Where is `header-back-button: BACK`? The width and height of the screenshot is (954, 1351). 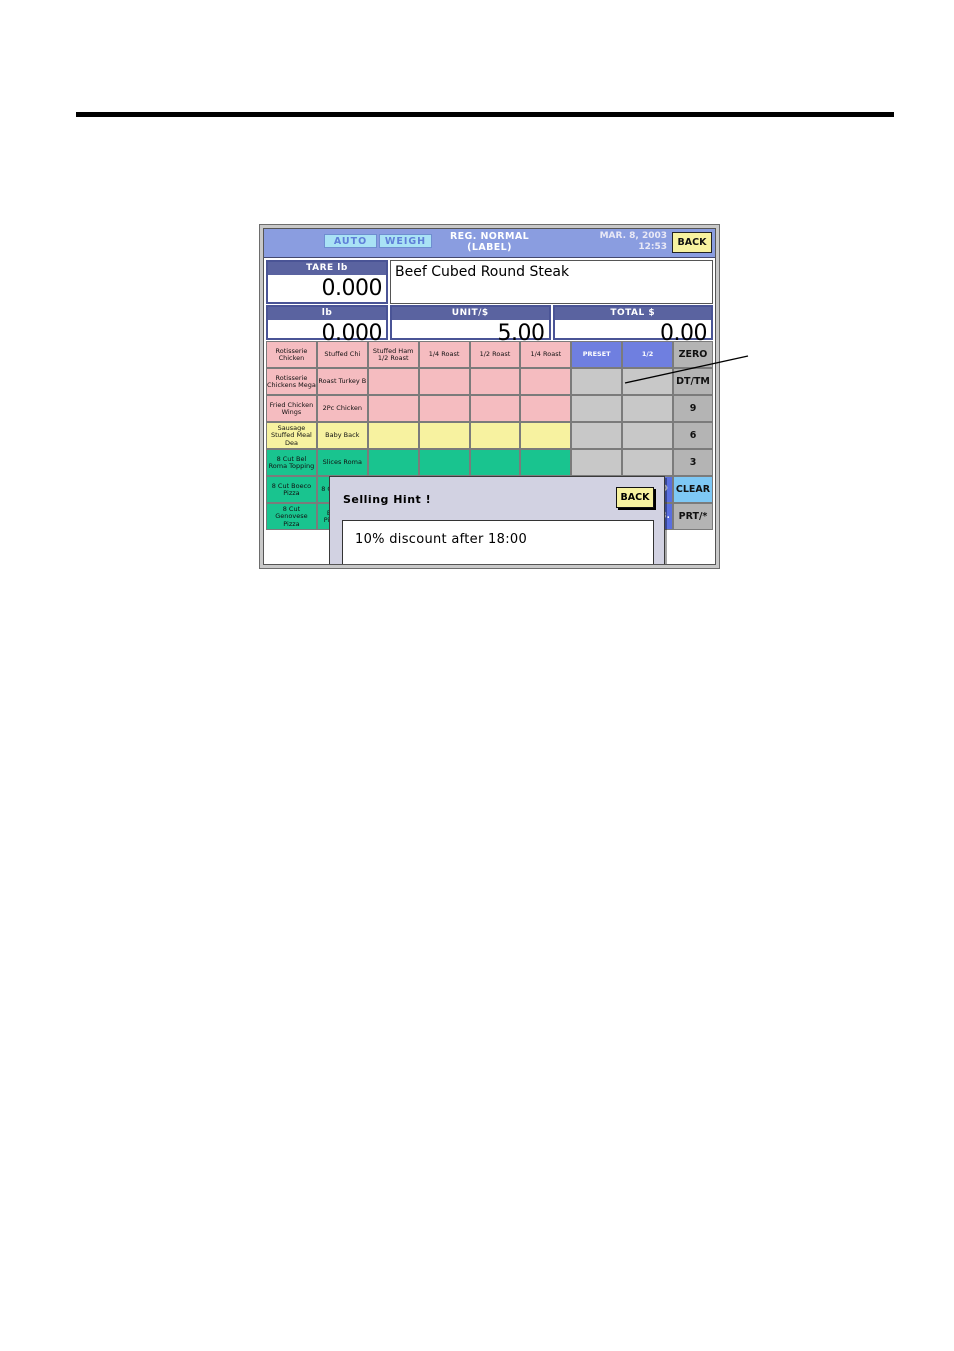 header-back-button: BACK is located at coordinates (692, 242).